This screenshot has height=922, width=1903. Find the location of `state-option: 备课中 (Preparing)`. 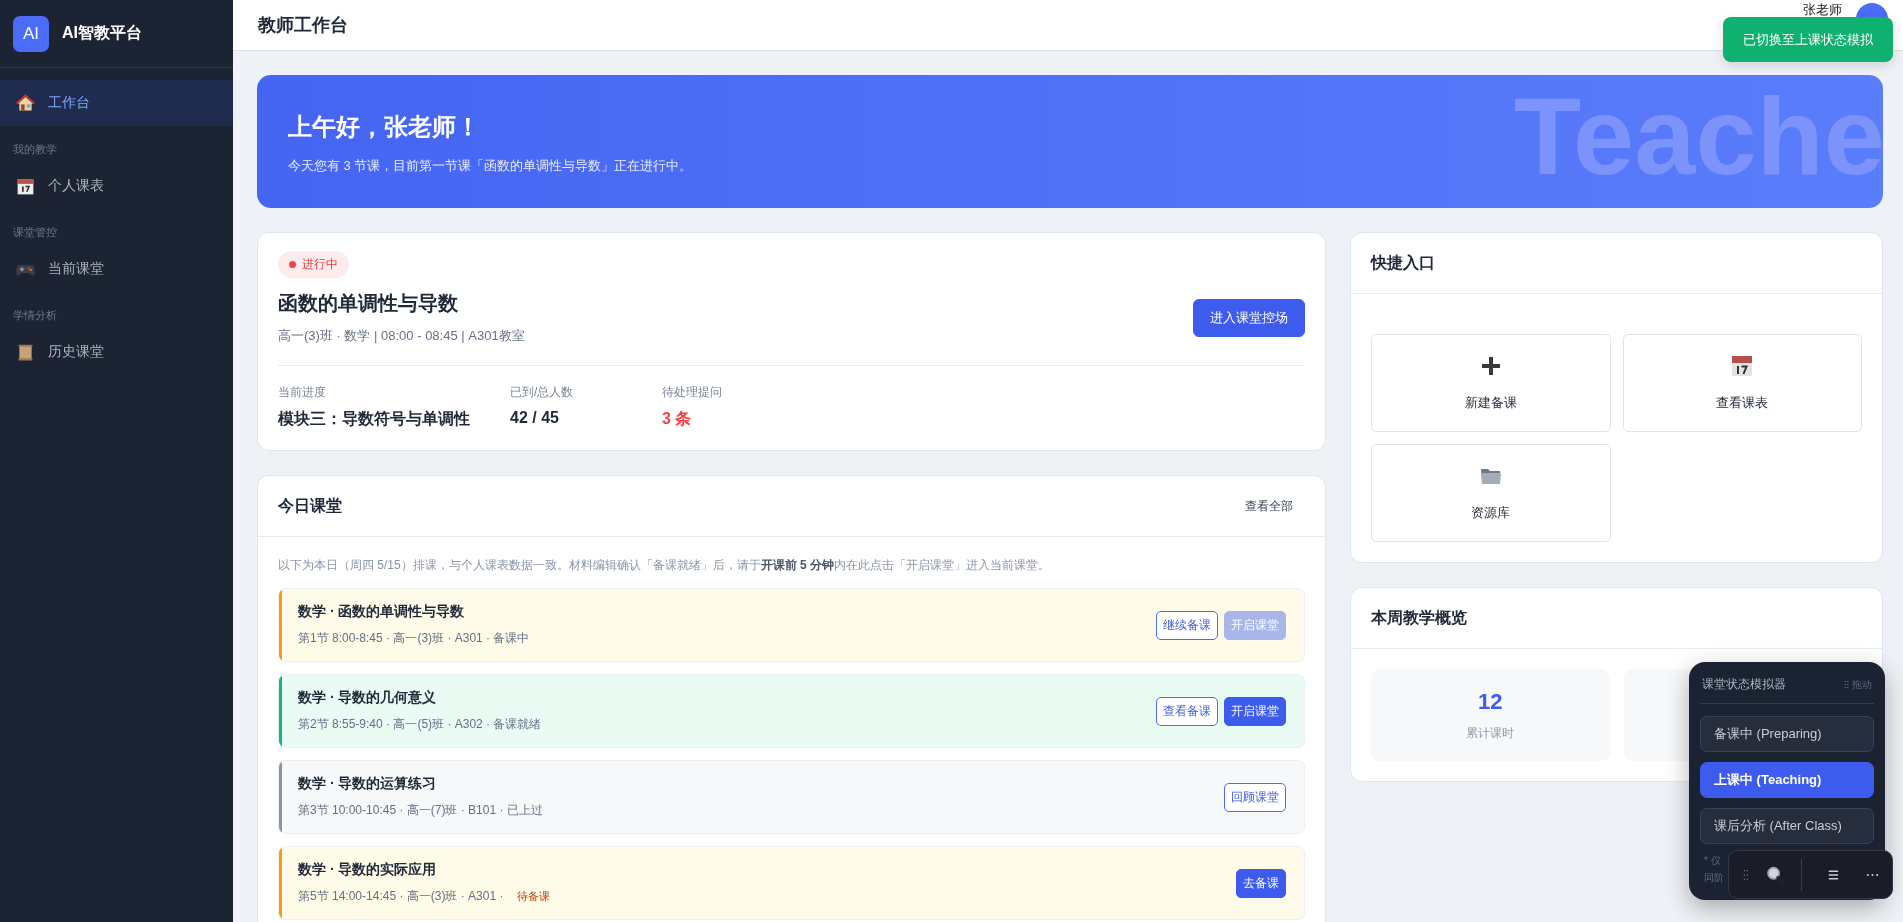

state-option: 备课中 (Preparing) is located at coordinates (1787, 734).